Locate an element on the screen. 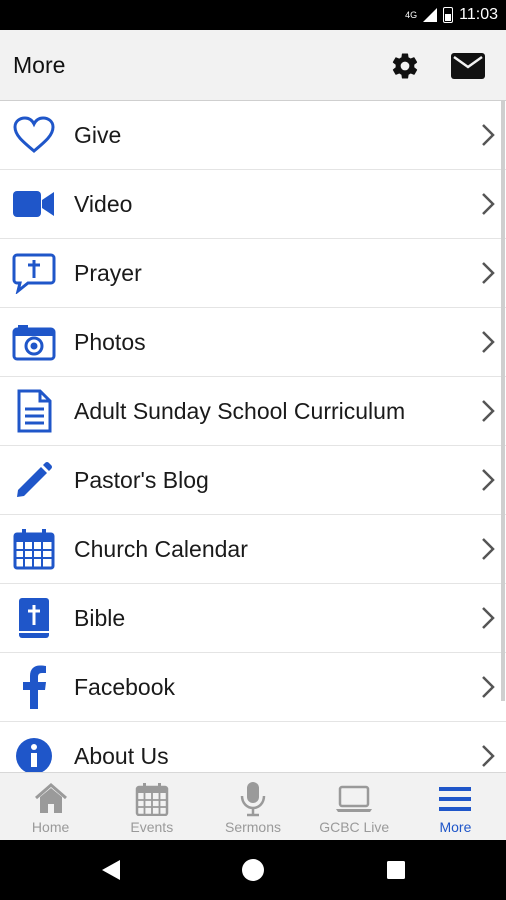 The image size is (506, 900). signal-icon is located at coordinates (430, 15).